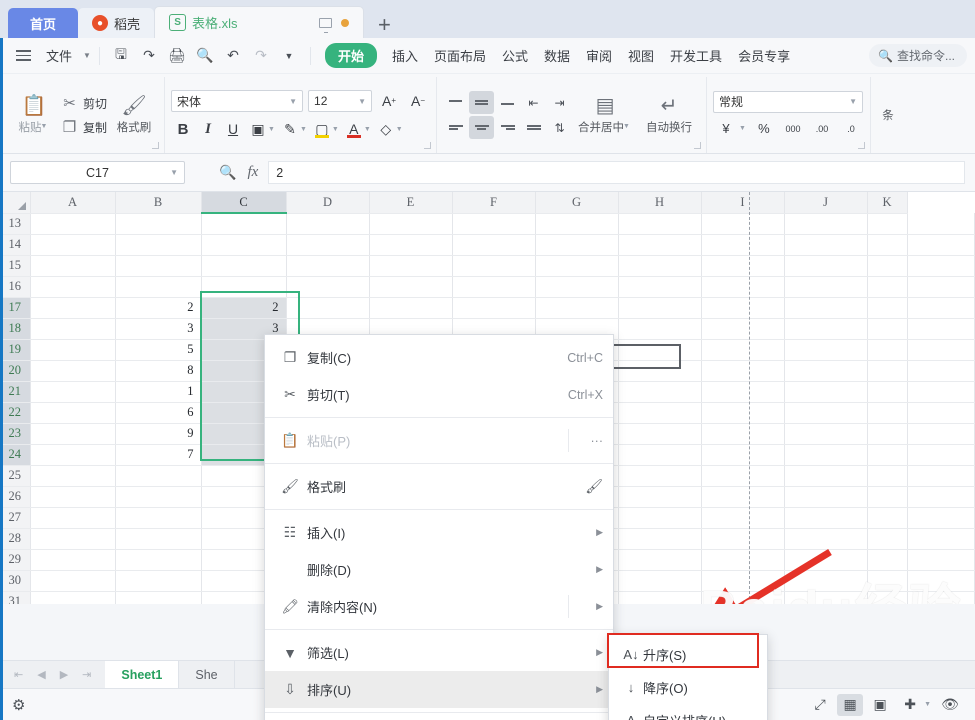  What do you see at coordinates (158, 266) in the screenshot?
I see `cell-B15` at bounding box center [158, 266].